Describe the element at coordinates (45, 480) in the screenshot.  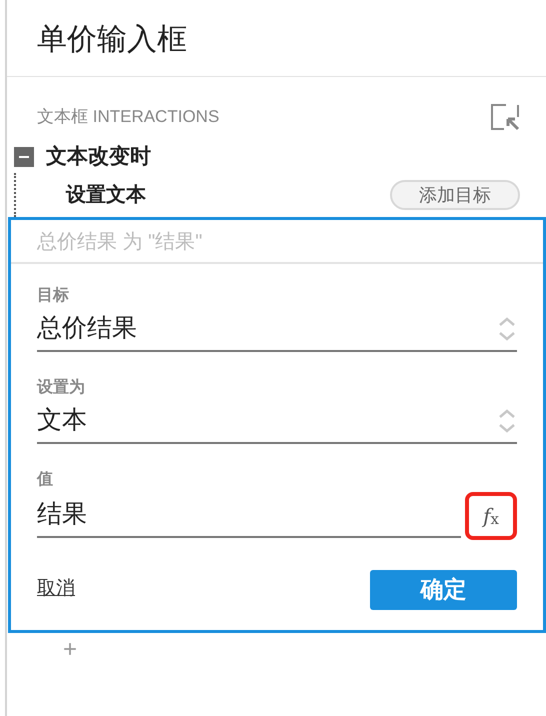
I see `field-label: 值` at that location.